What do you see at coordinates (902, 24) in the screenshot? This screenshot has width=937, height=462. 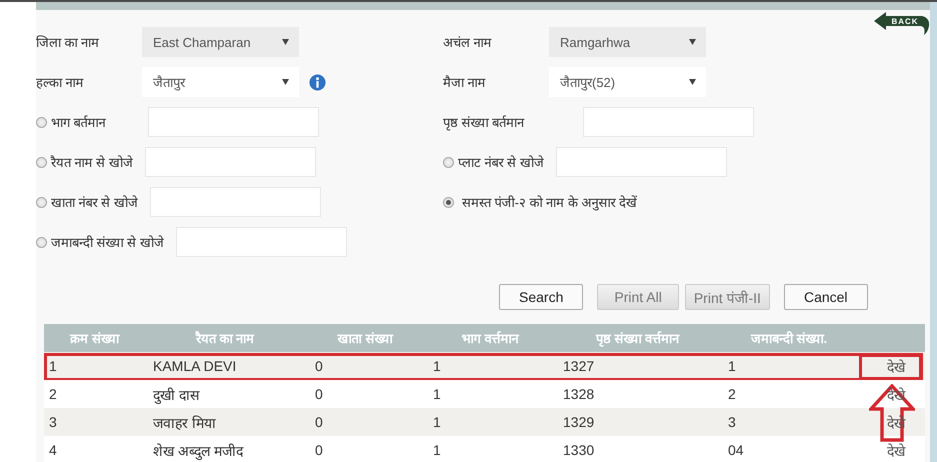 I see `back-button: BACK` at bounding box center [902, 24].